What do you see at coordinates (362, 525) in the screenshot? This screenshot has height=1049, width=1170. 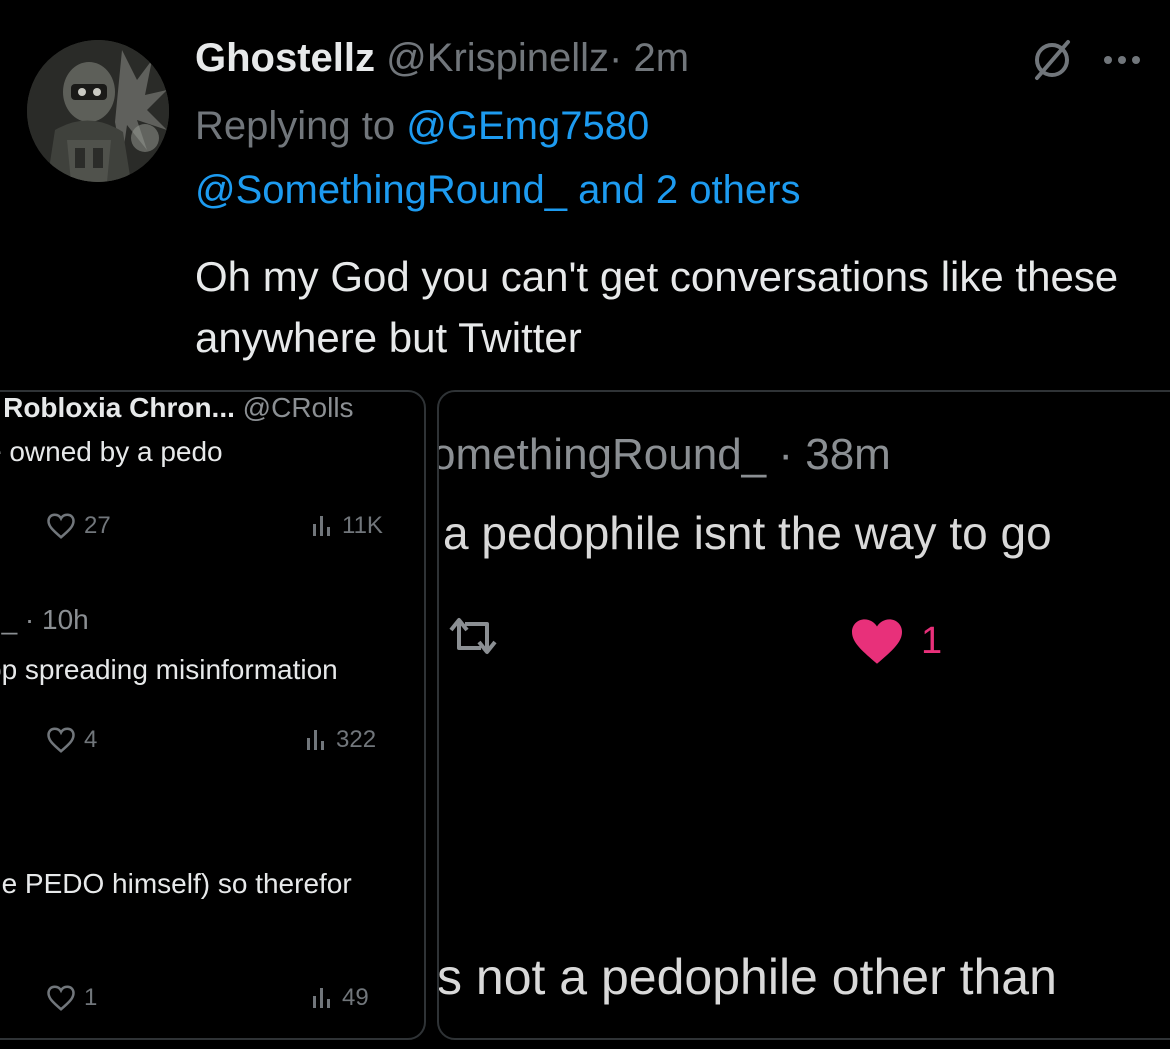 I see `post1-views-count: 11K` at bounding box center [362, 525].